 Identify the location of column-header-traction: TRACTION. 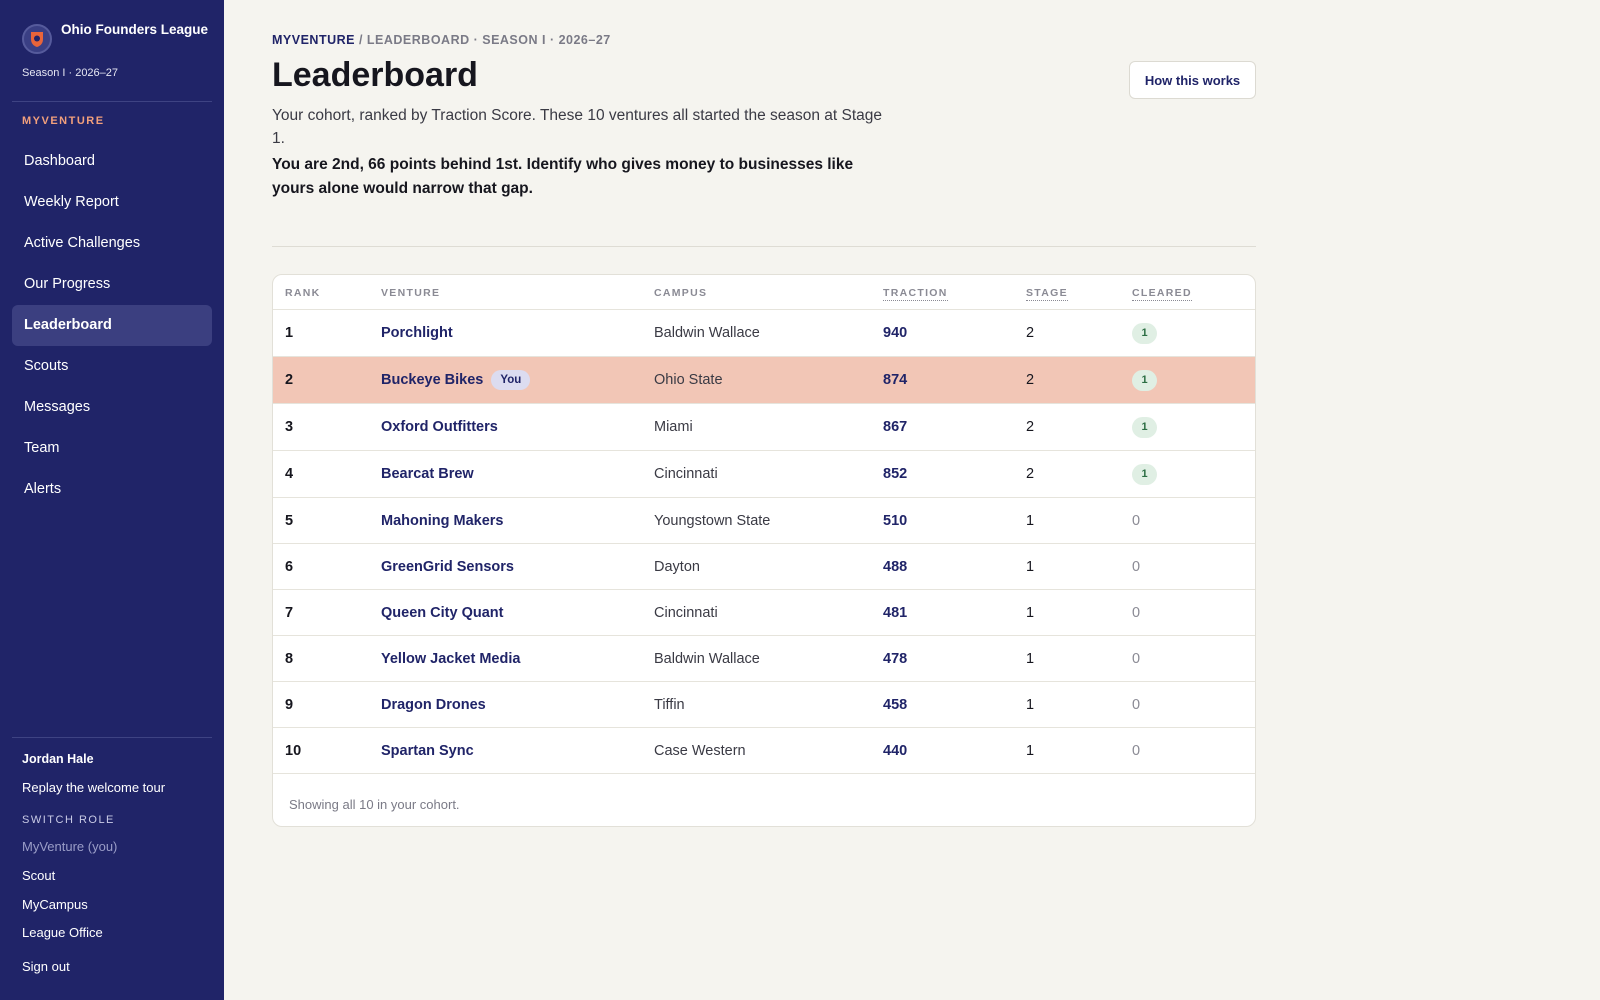
(915, 294).